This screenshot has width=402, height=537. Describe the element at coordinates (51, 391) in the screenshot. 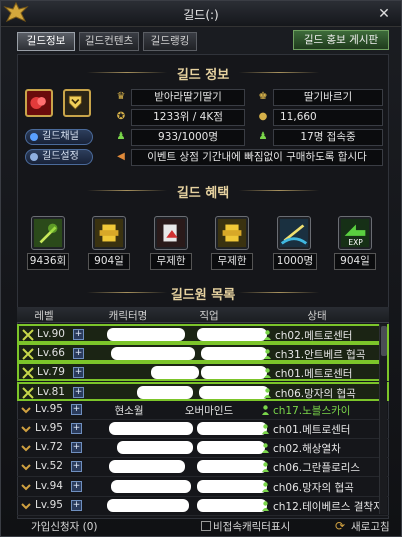

I see `member-level: Lv.81` at that location.